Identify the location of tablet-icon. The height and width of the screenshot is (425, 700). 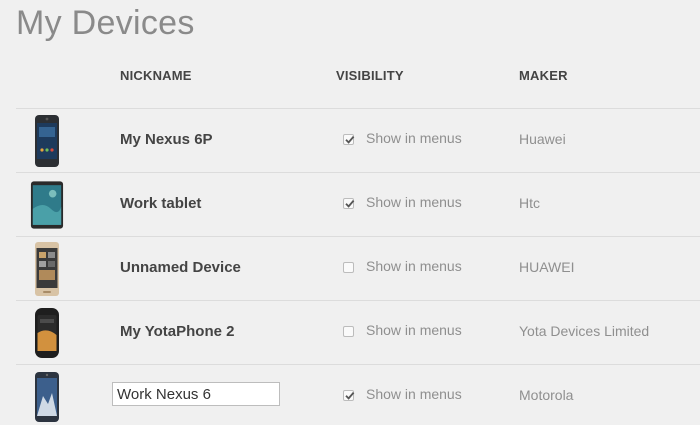
(47, 205).